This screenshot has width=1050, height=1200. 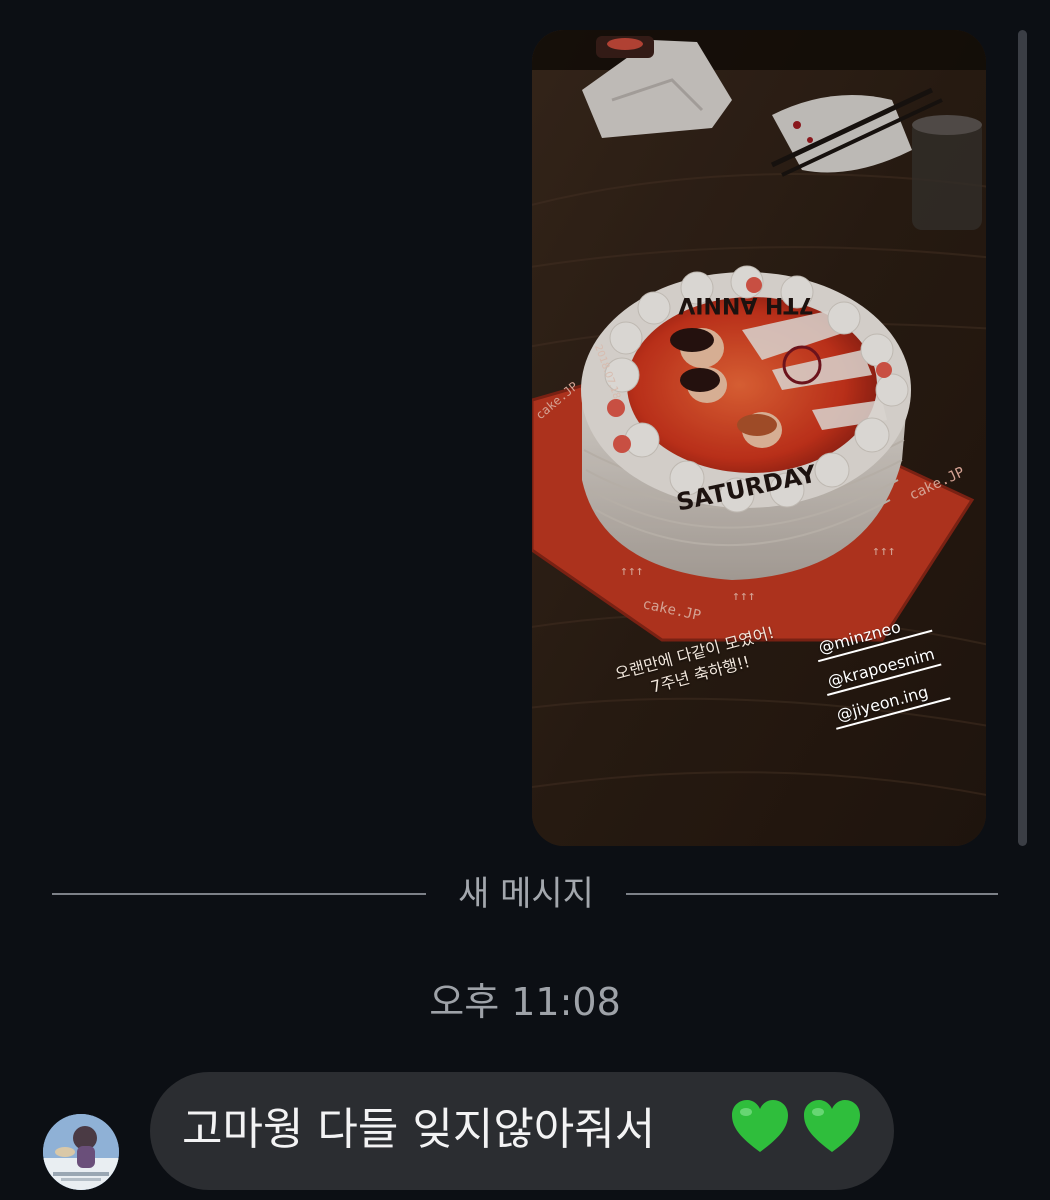 I want to click on avatar-image, so click(x=81, y=1152).